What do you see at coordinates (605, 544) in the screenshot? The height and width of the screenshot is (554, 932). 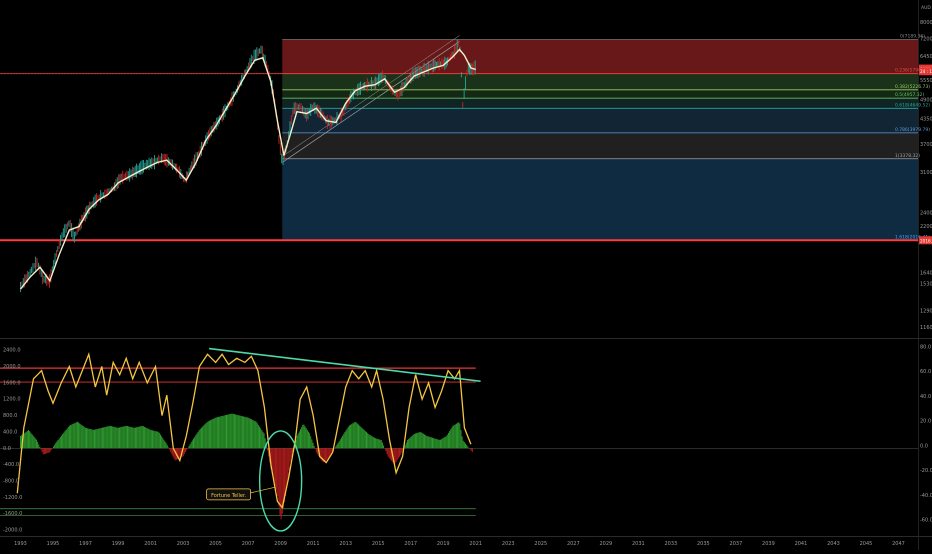 I see `time-tick-label: 2029` at bounding box center [605, 544].